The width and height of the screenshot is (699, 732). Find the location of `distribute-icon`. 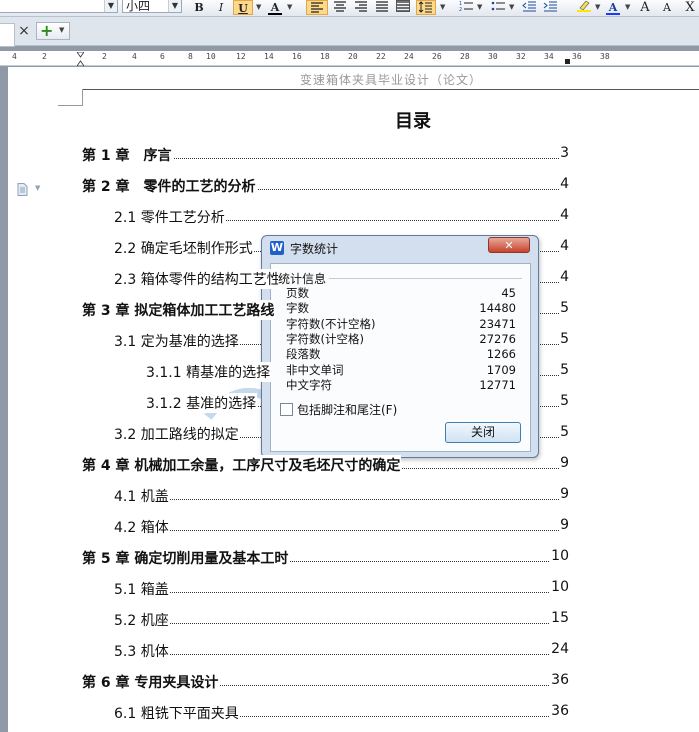

distribute-icon is located at coordinates (403, 6).